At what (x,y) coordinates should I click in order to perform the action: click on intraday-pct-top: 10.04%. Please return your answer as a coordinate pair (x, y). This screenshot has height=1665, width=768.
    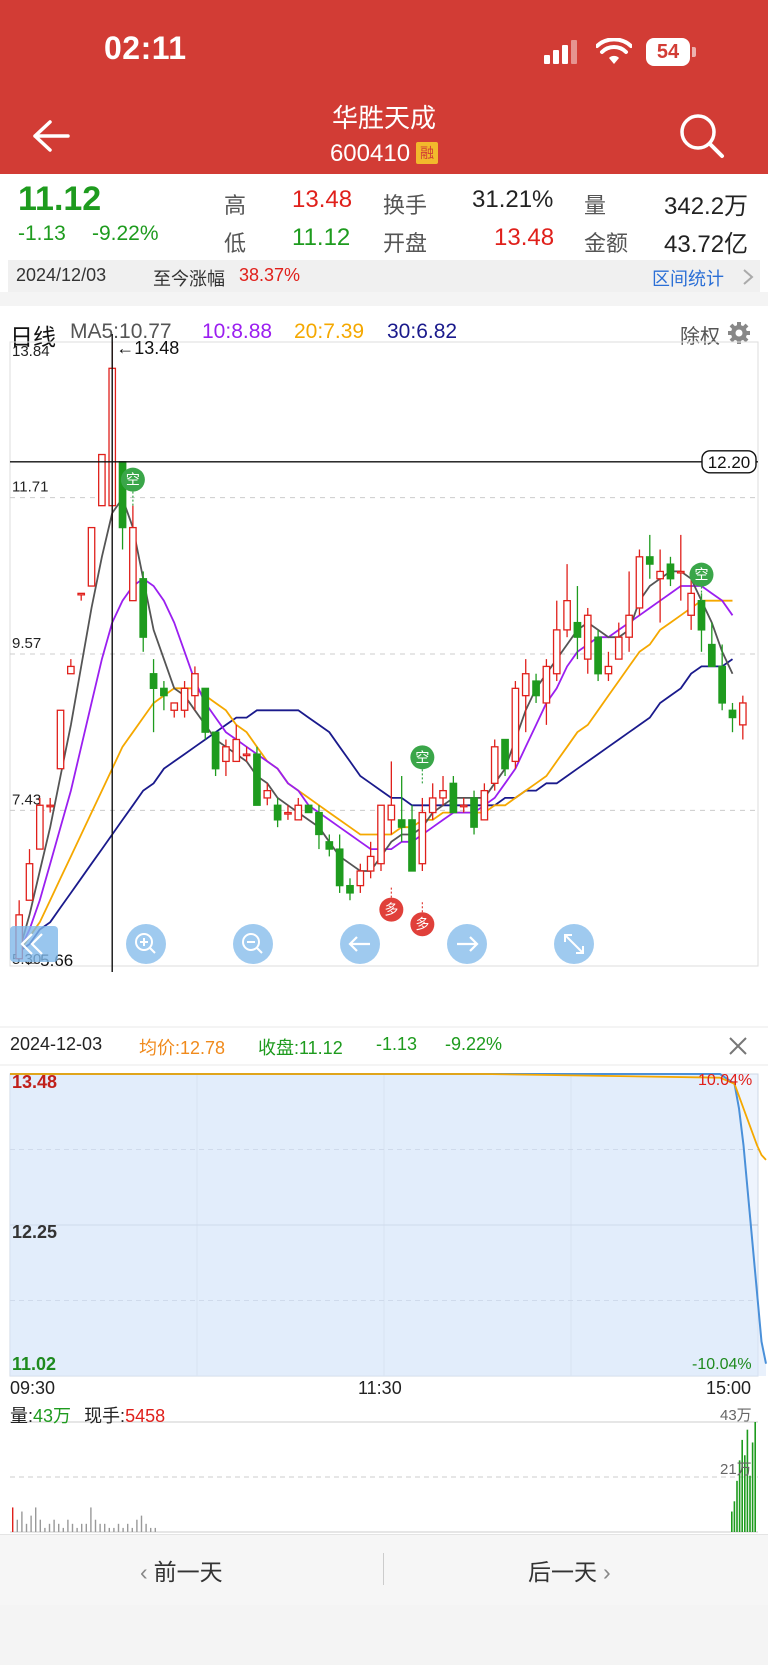
    Looking at the image, I should click on (725, 1080).